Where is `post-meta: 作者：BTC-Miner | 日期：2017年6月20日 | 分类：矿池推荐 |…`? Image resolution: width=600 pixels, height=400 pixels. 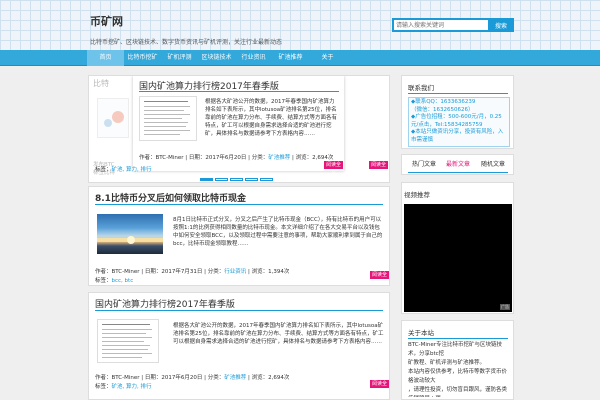
post-meta: 作者：BTC-Miner | 日期：2017年6月20日 | 分类：矿池推荐 |… is located at coordinates (192, 378).